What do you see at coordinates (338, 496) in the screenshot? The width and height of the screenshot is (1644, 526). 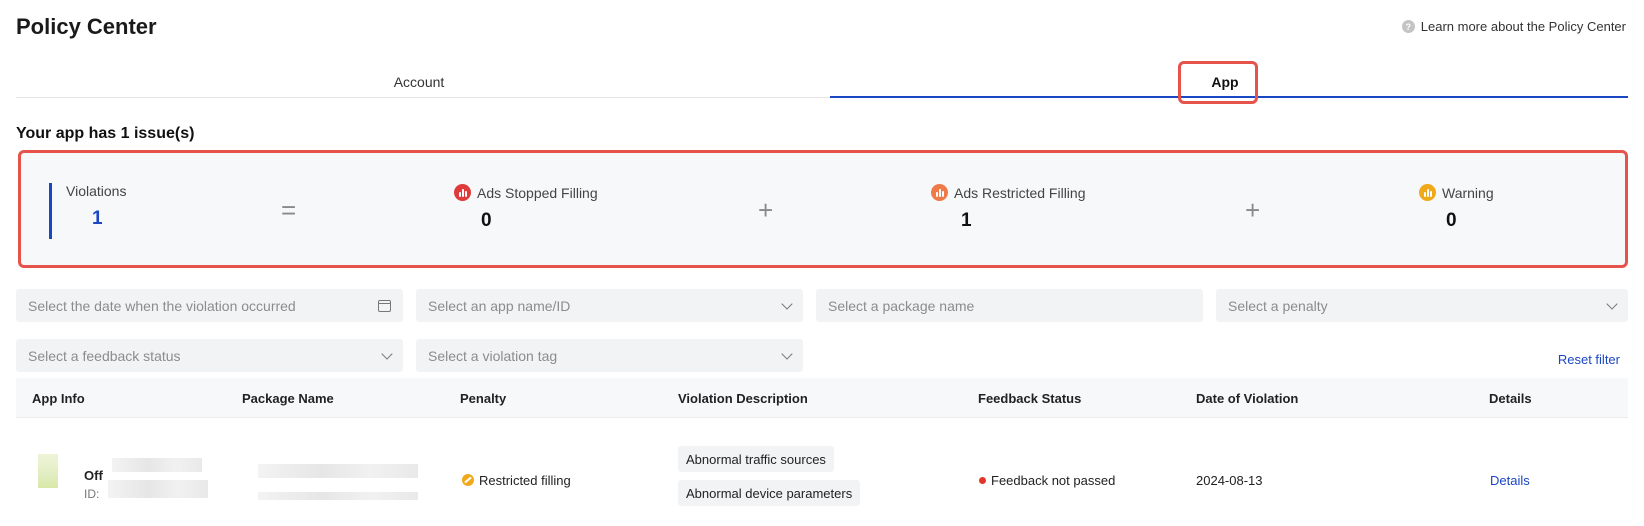 I see `redacted-package-name-line` at bounding box center [338, 496].